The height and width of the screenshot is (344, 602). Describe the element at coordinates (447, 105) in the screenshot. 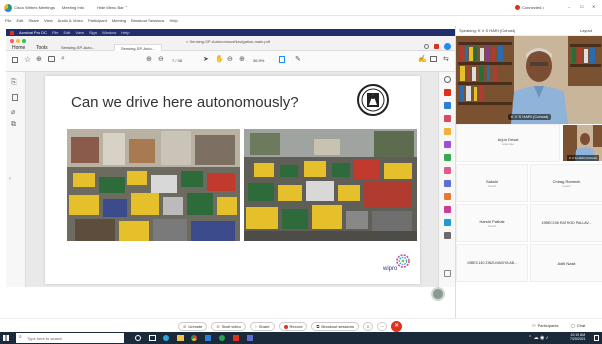

I see `create-pdf-icon` at that location.